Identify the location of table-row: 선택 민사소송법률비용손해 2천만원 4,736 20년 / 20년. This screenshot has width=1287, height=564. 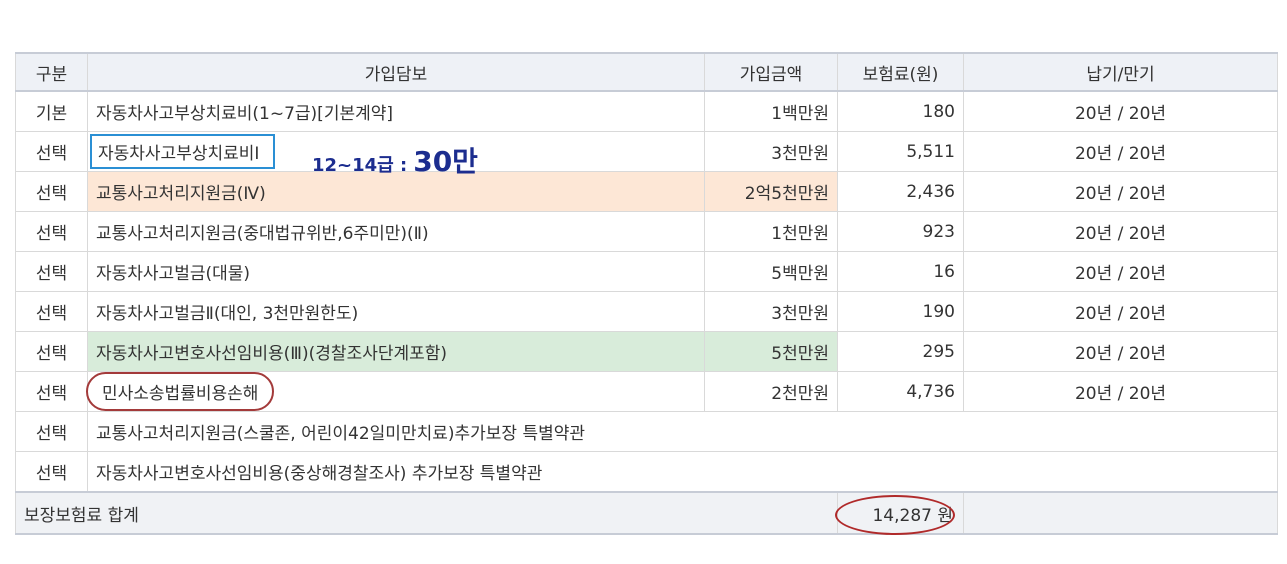
(646, 391).